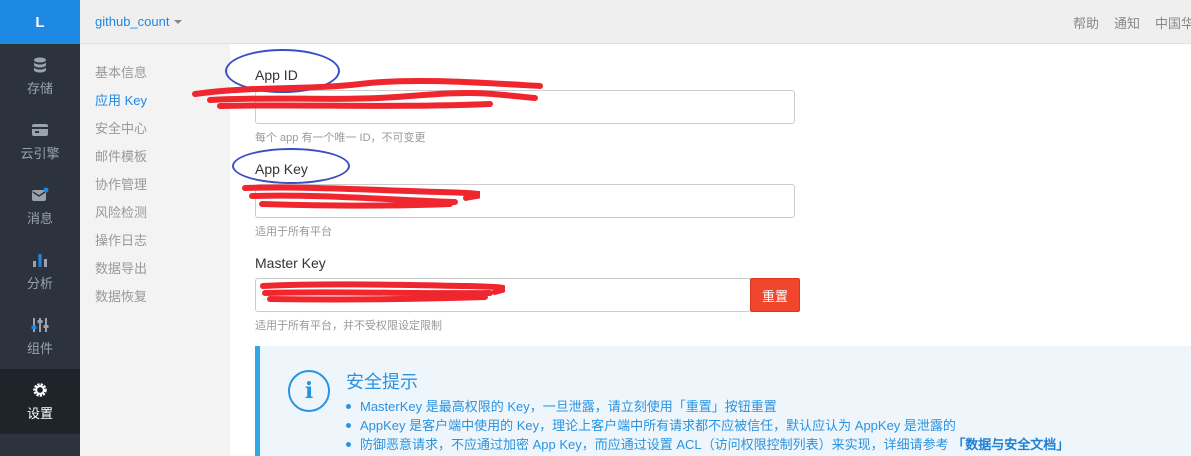  Describe the element at coordinates (348, 326) in the screenshot. I see `master-key-help: 适用于所有平台，并不受权限设定限制` at that location.